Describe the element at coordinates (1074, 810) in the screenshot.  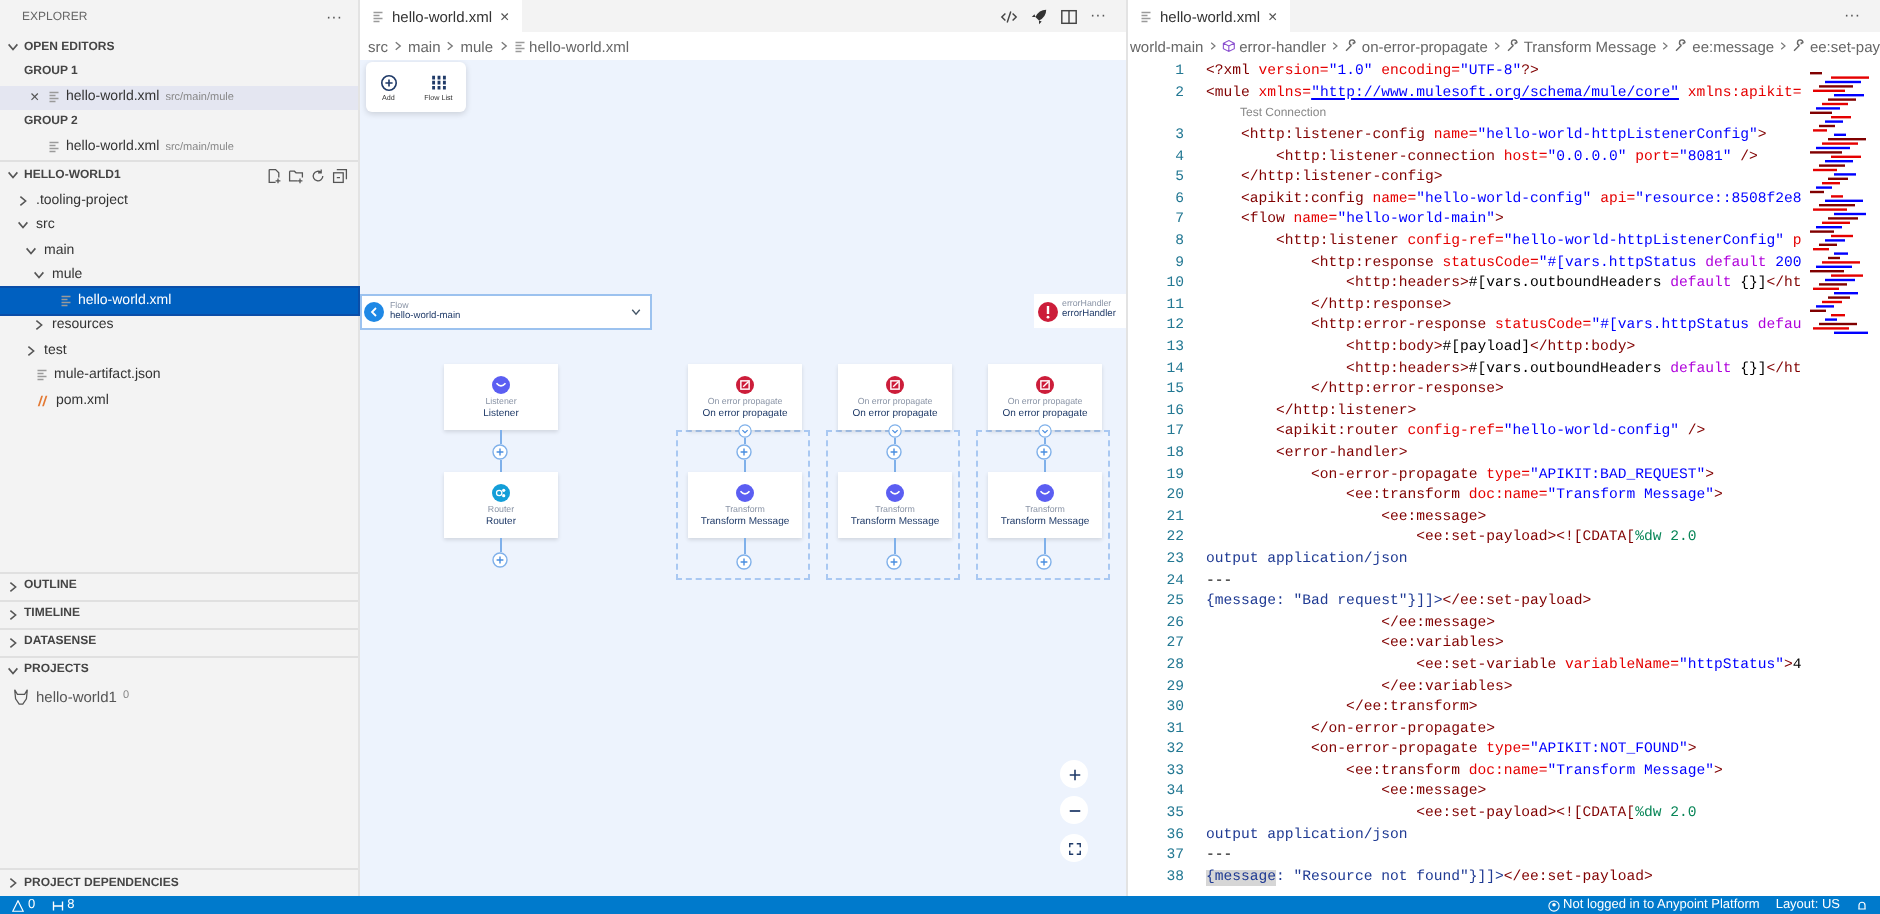
I see `zoom-out-button` at that location.